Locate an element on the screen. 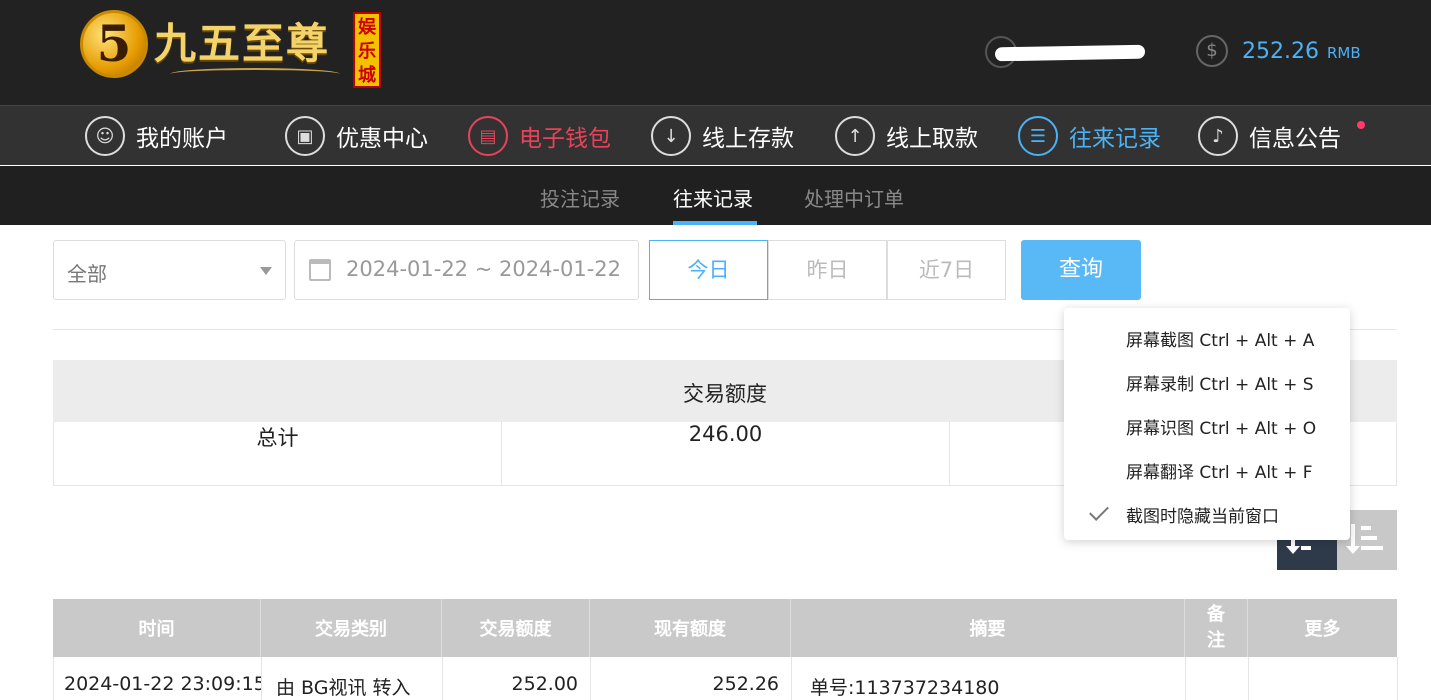  username-redacted is located at coordinates (1070, 53).